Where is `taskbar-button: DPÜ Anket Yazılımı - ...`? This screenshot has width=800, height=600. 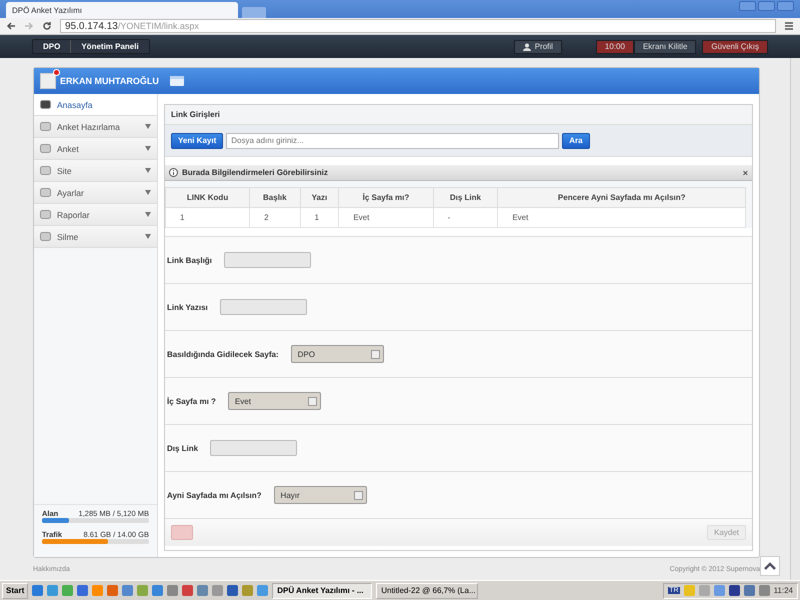 taskbar-button: DPÜ Anket Yazılımı - ... is located at coordinates (322, 590).